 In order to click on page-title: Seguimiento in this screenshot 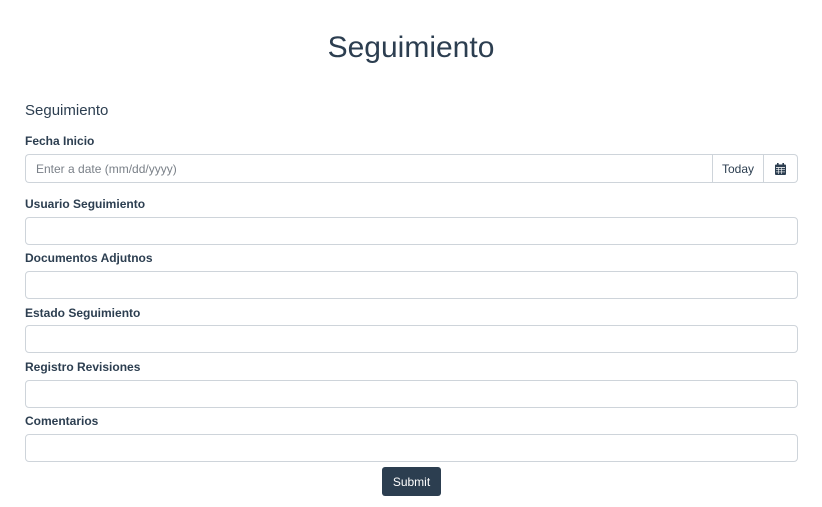, I will do `click(411, 47)`.